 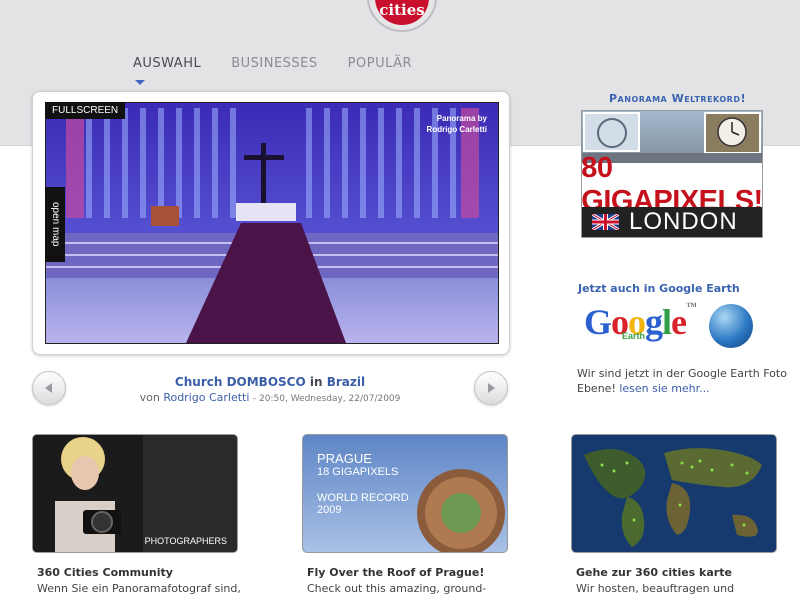 What do you see at coordinates (731, 326) in the screenshot?
I see `google-earth-globe-icon` at bounding box center [731, 326].